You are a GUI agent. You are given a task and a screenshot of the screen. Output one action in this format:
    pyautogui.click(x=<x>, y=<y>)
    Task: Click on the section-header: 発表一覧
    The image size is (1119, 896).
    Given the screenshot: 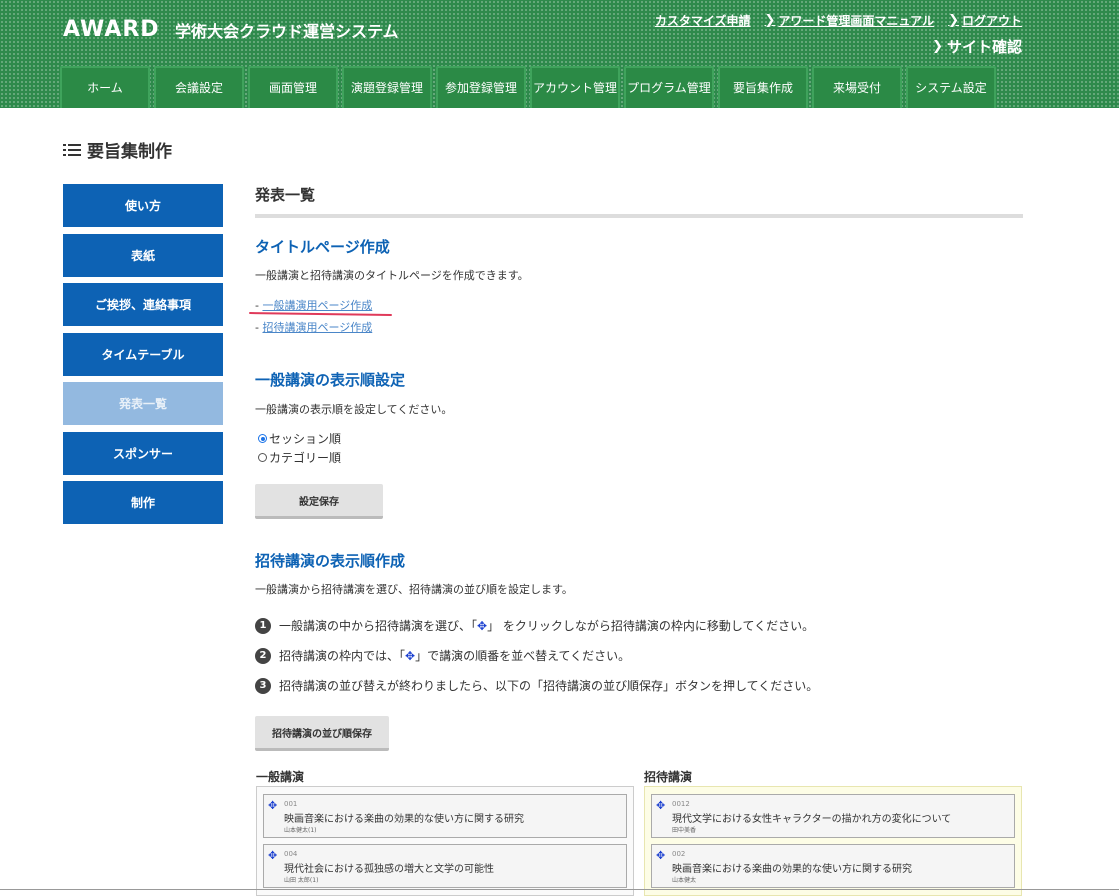 What is the action you would take?
    pyautogui.click(x=639, y=201)
    